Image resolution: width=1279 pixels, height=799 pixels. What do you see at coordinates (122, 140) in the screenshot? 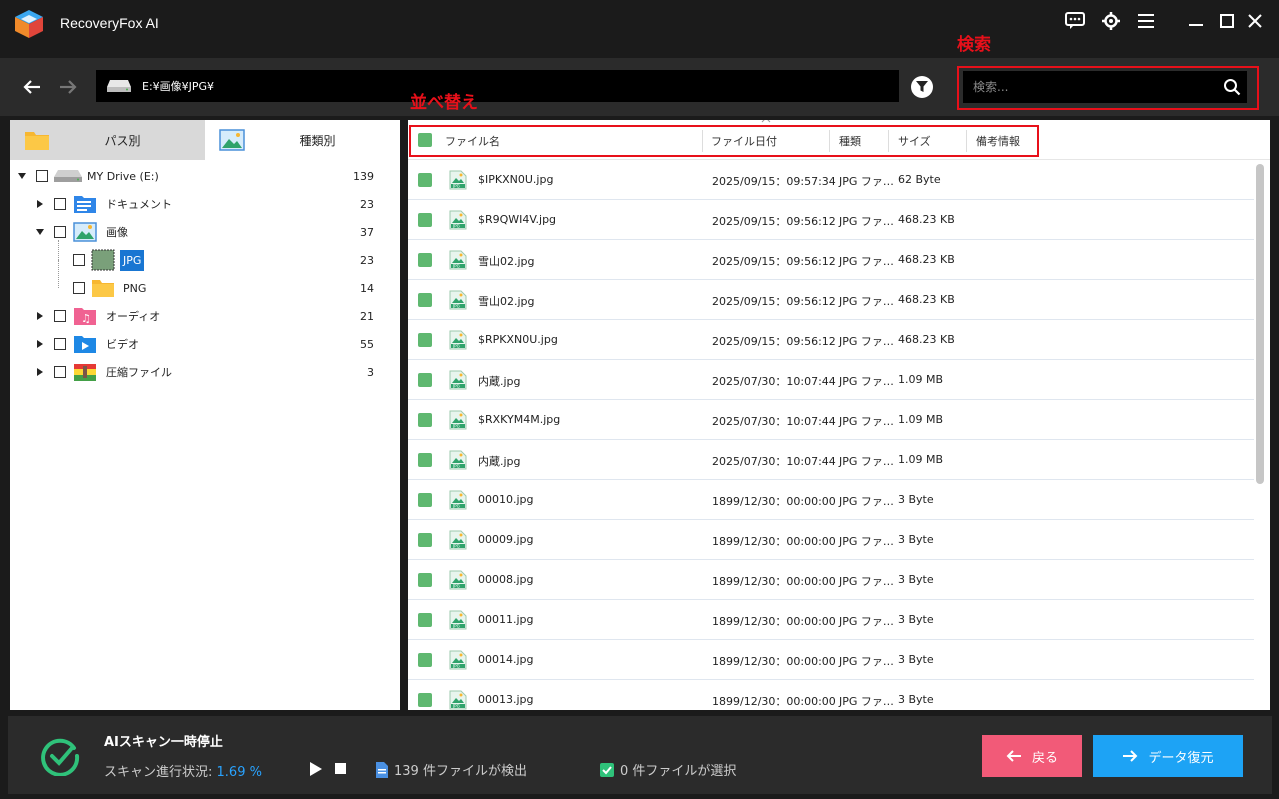
I see `tab-by-path-label: パス別` at bounding box center [122, 140].